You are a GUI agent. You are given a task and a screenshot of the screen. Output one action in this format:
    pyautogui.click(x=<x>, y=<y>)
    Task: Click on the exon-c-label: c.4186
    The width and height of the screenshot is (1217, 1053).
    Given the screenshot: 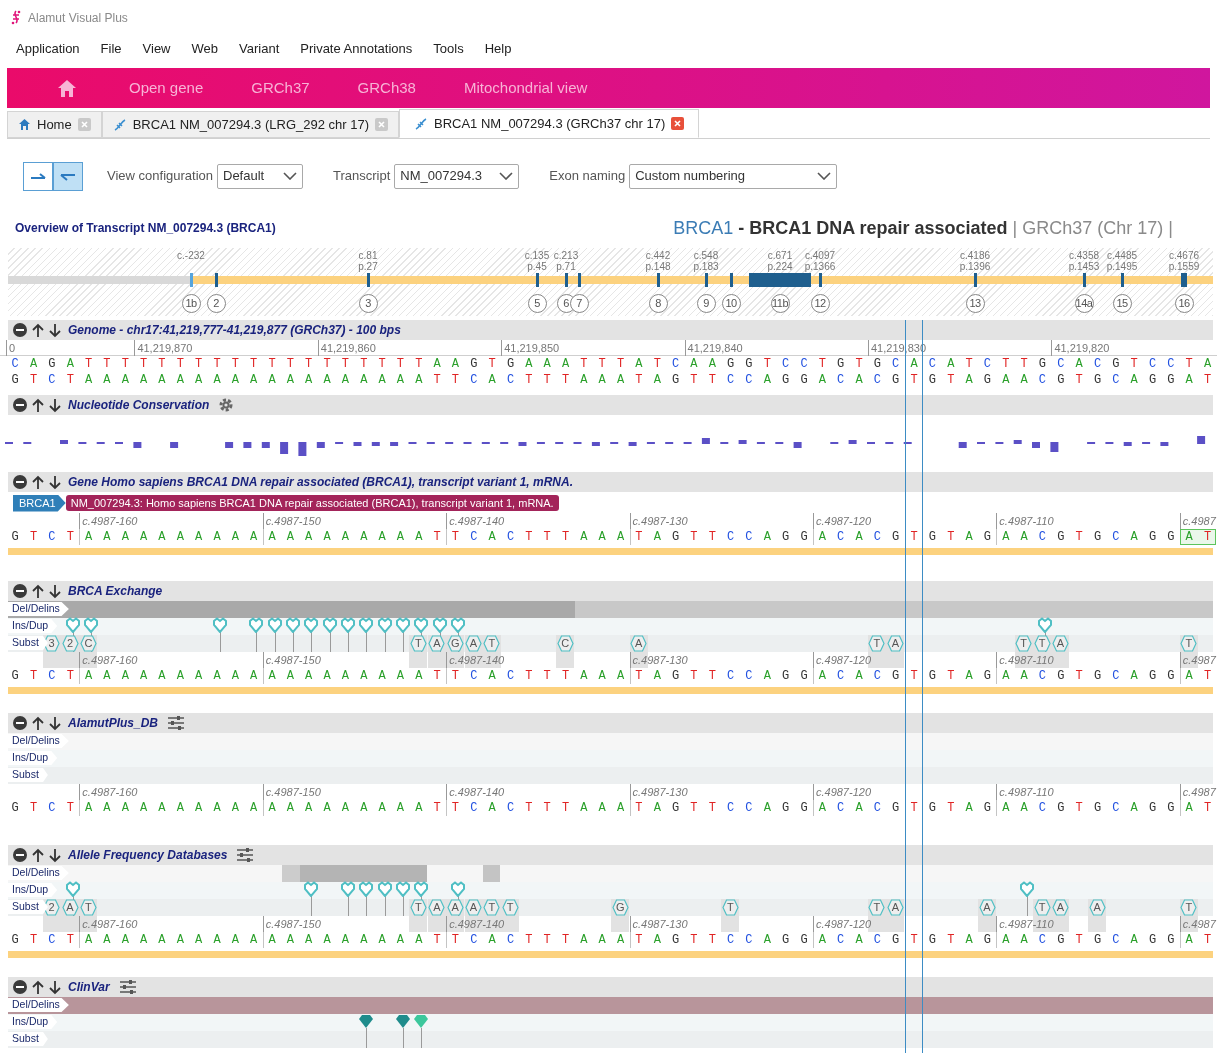 What is the action you would take?
    pyautogui.click(x=975, y=255)
    